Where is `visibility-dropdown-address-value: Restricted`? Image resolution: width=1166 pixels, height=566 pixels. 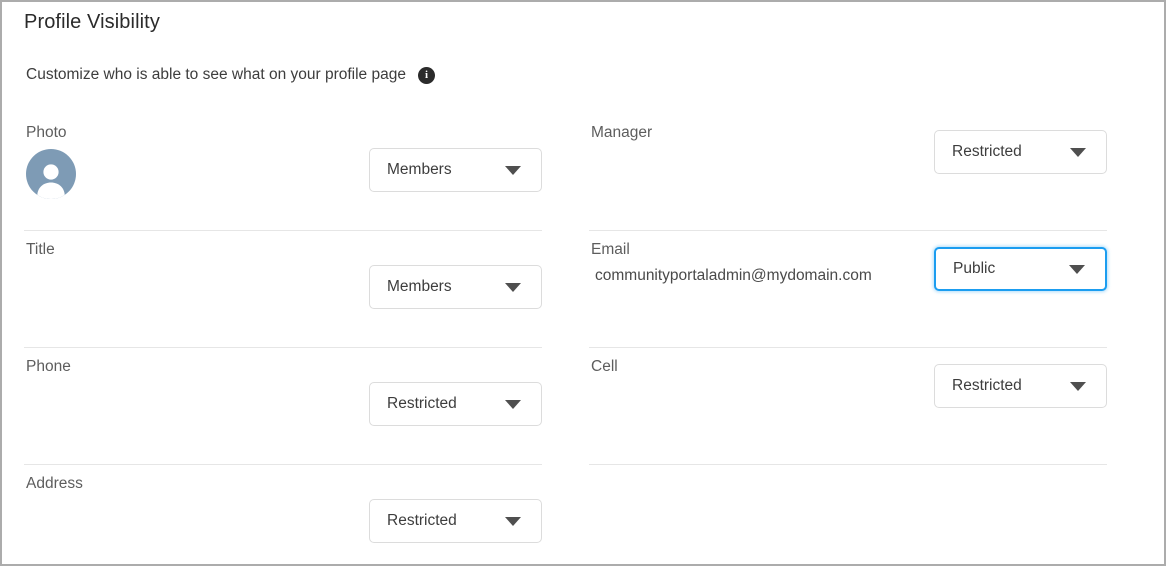 visibility-dropdown-address-value: Restricted is located at coordinates (422, 520).